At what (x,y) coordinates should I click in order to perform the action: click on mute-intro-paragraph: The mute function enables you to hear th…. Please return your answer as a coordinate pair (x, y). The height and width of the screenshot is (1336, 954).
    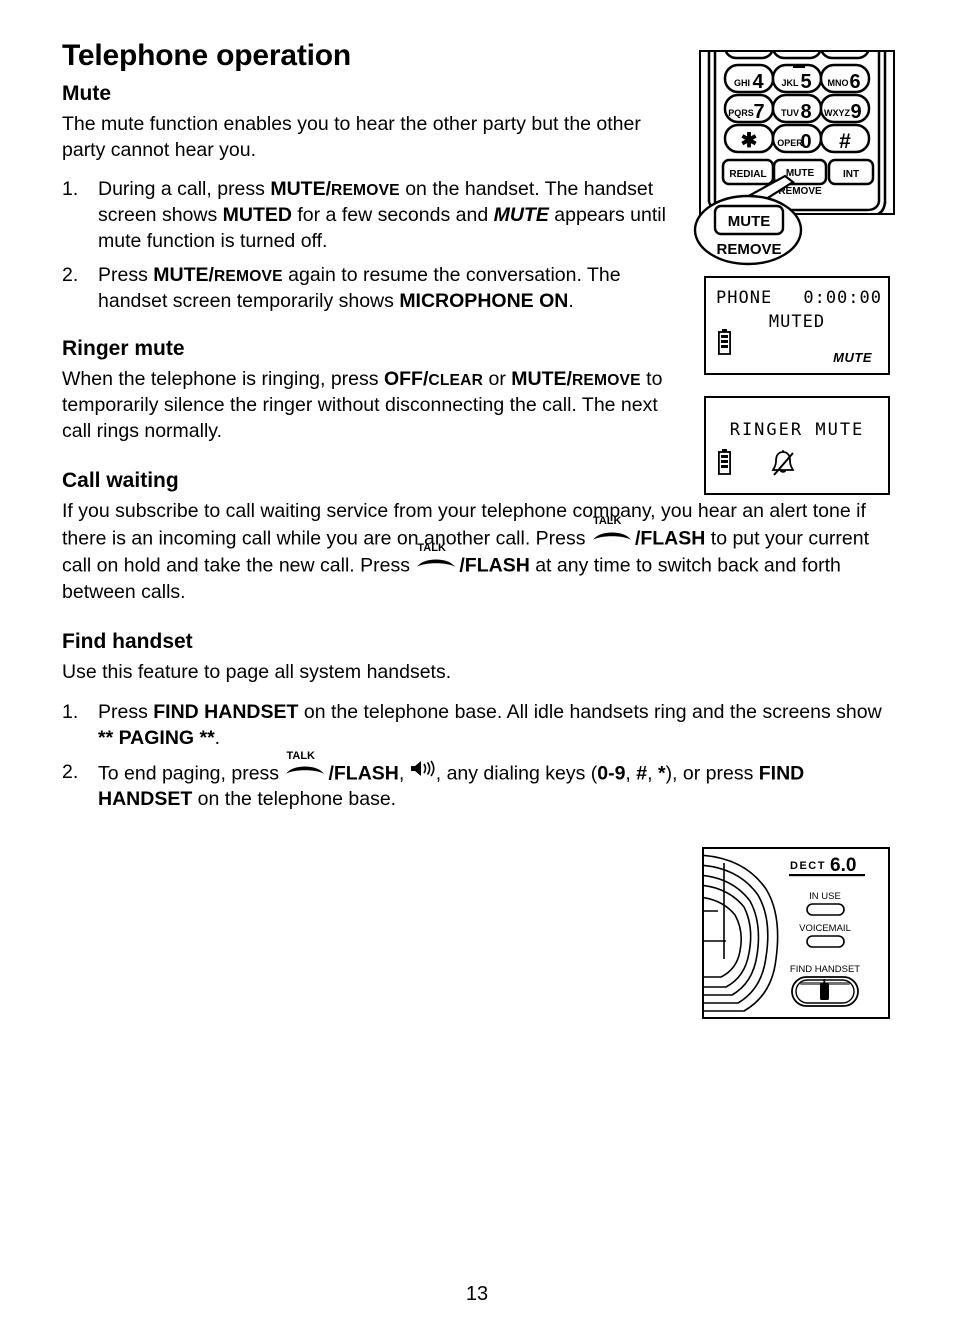
    Looking at the image, I should click on (351, 136).